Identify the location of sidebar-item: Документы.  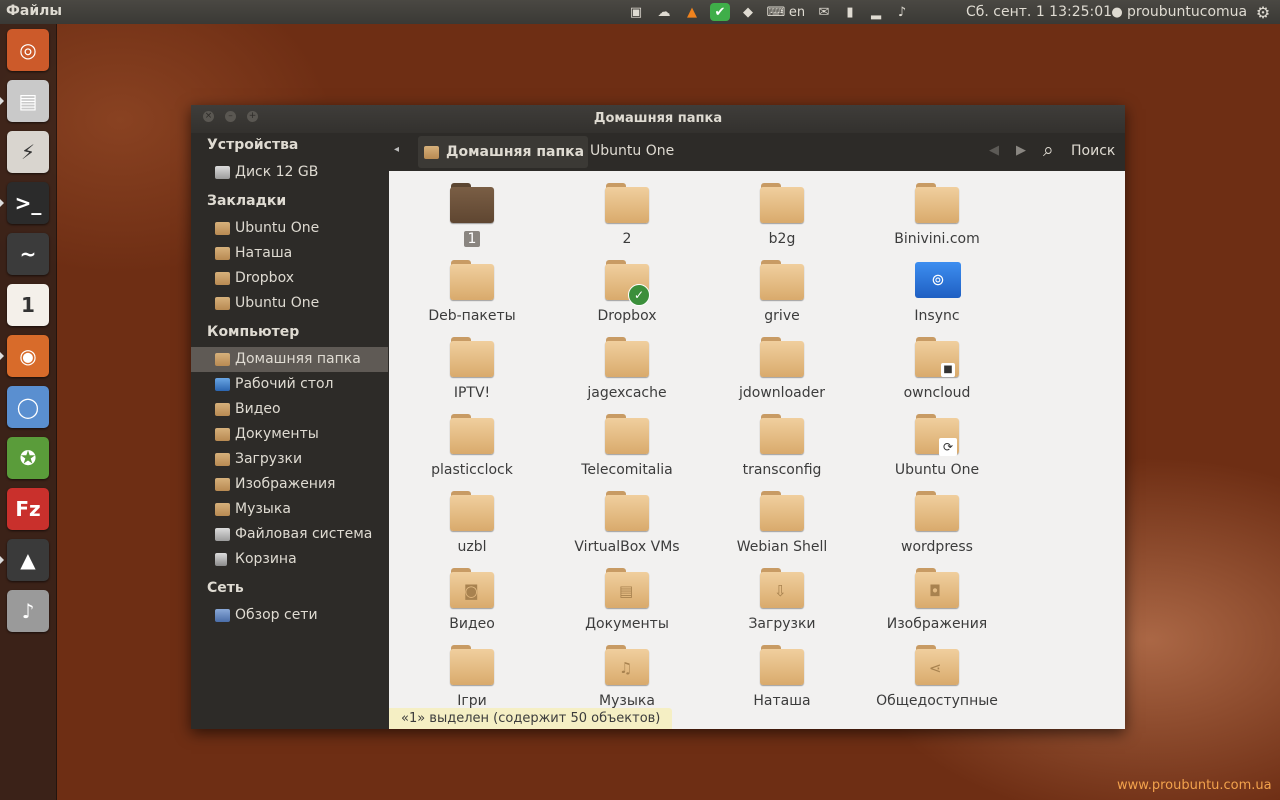
(289, 434).